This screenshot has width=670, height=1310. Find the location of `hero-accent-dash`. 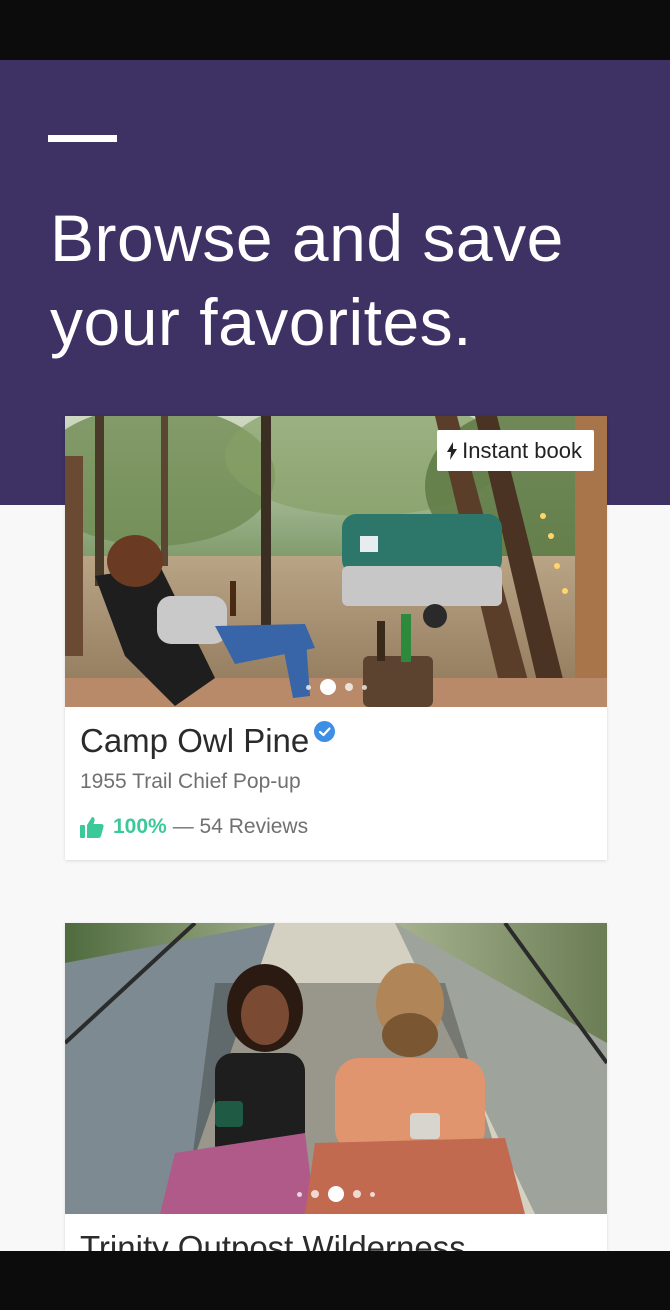

hero-accent-dash is located at coordinates (82, 138).